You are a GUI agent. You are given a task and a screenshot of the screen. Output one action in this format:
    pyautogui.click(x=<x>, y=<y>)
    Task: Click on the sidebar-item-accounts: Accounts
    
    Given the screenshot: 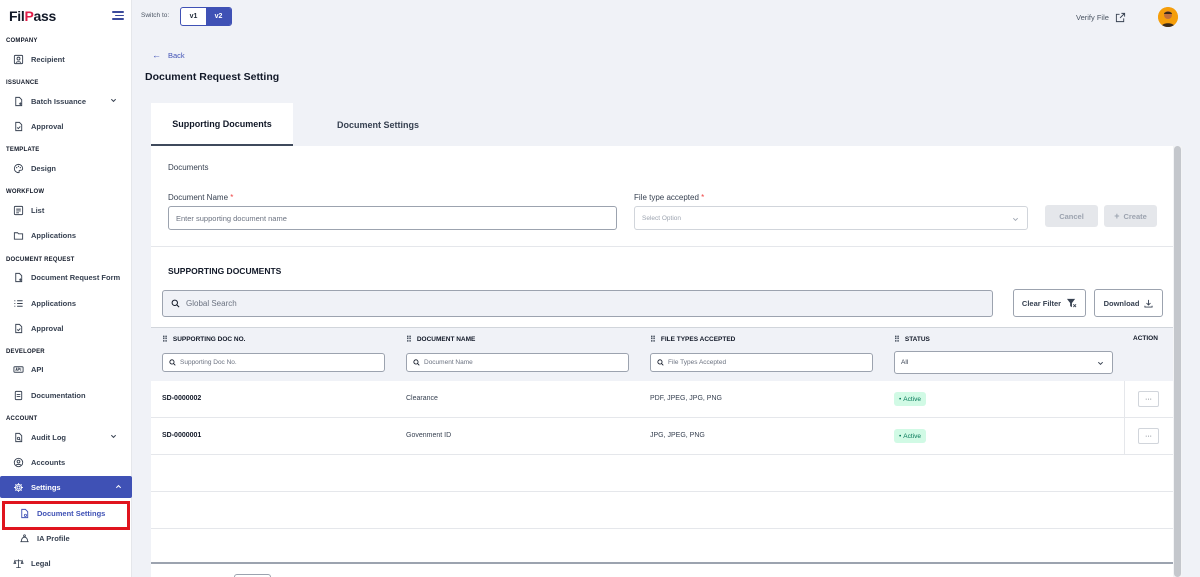 What is the action you would take?
    pyautogui.click(x=66, y=462)
    